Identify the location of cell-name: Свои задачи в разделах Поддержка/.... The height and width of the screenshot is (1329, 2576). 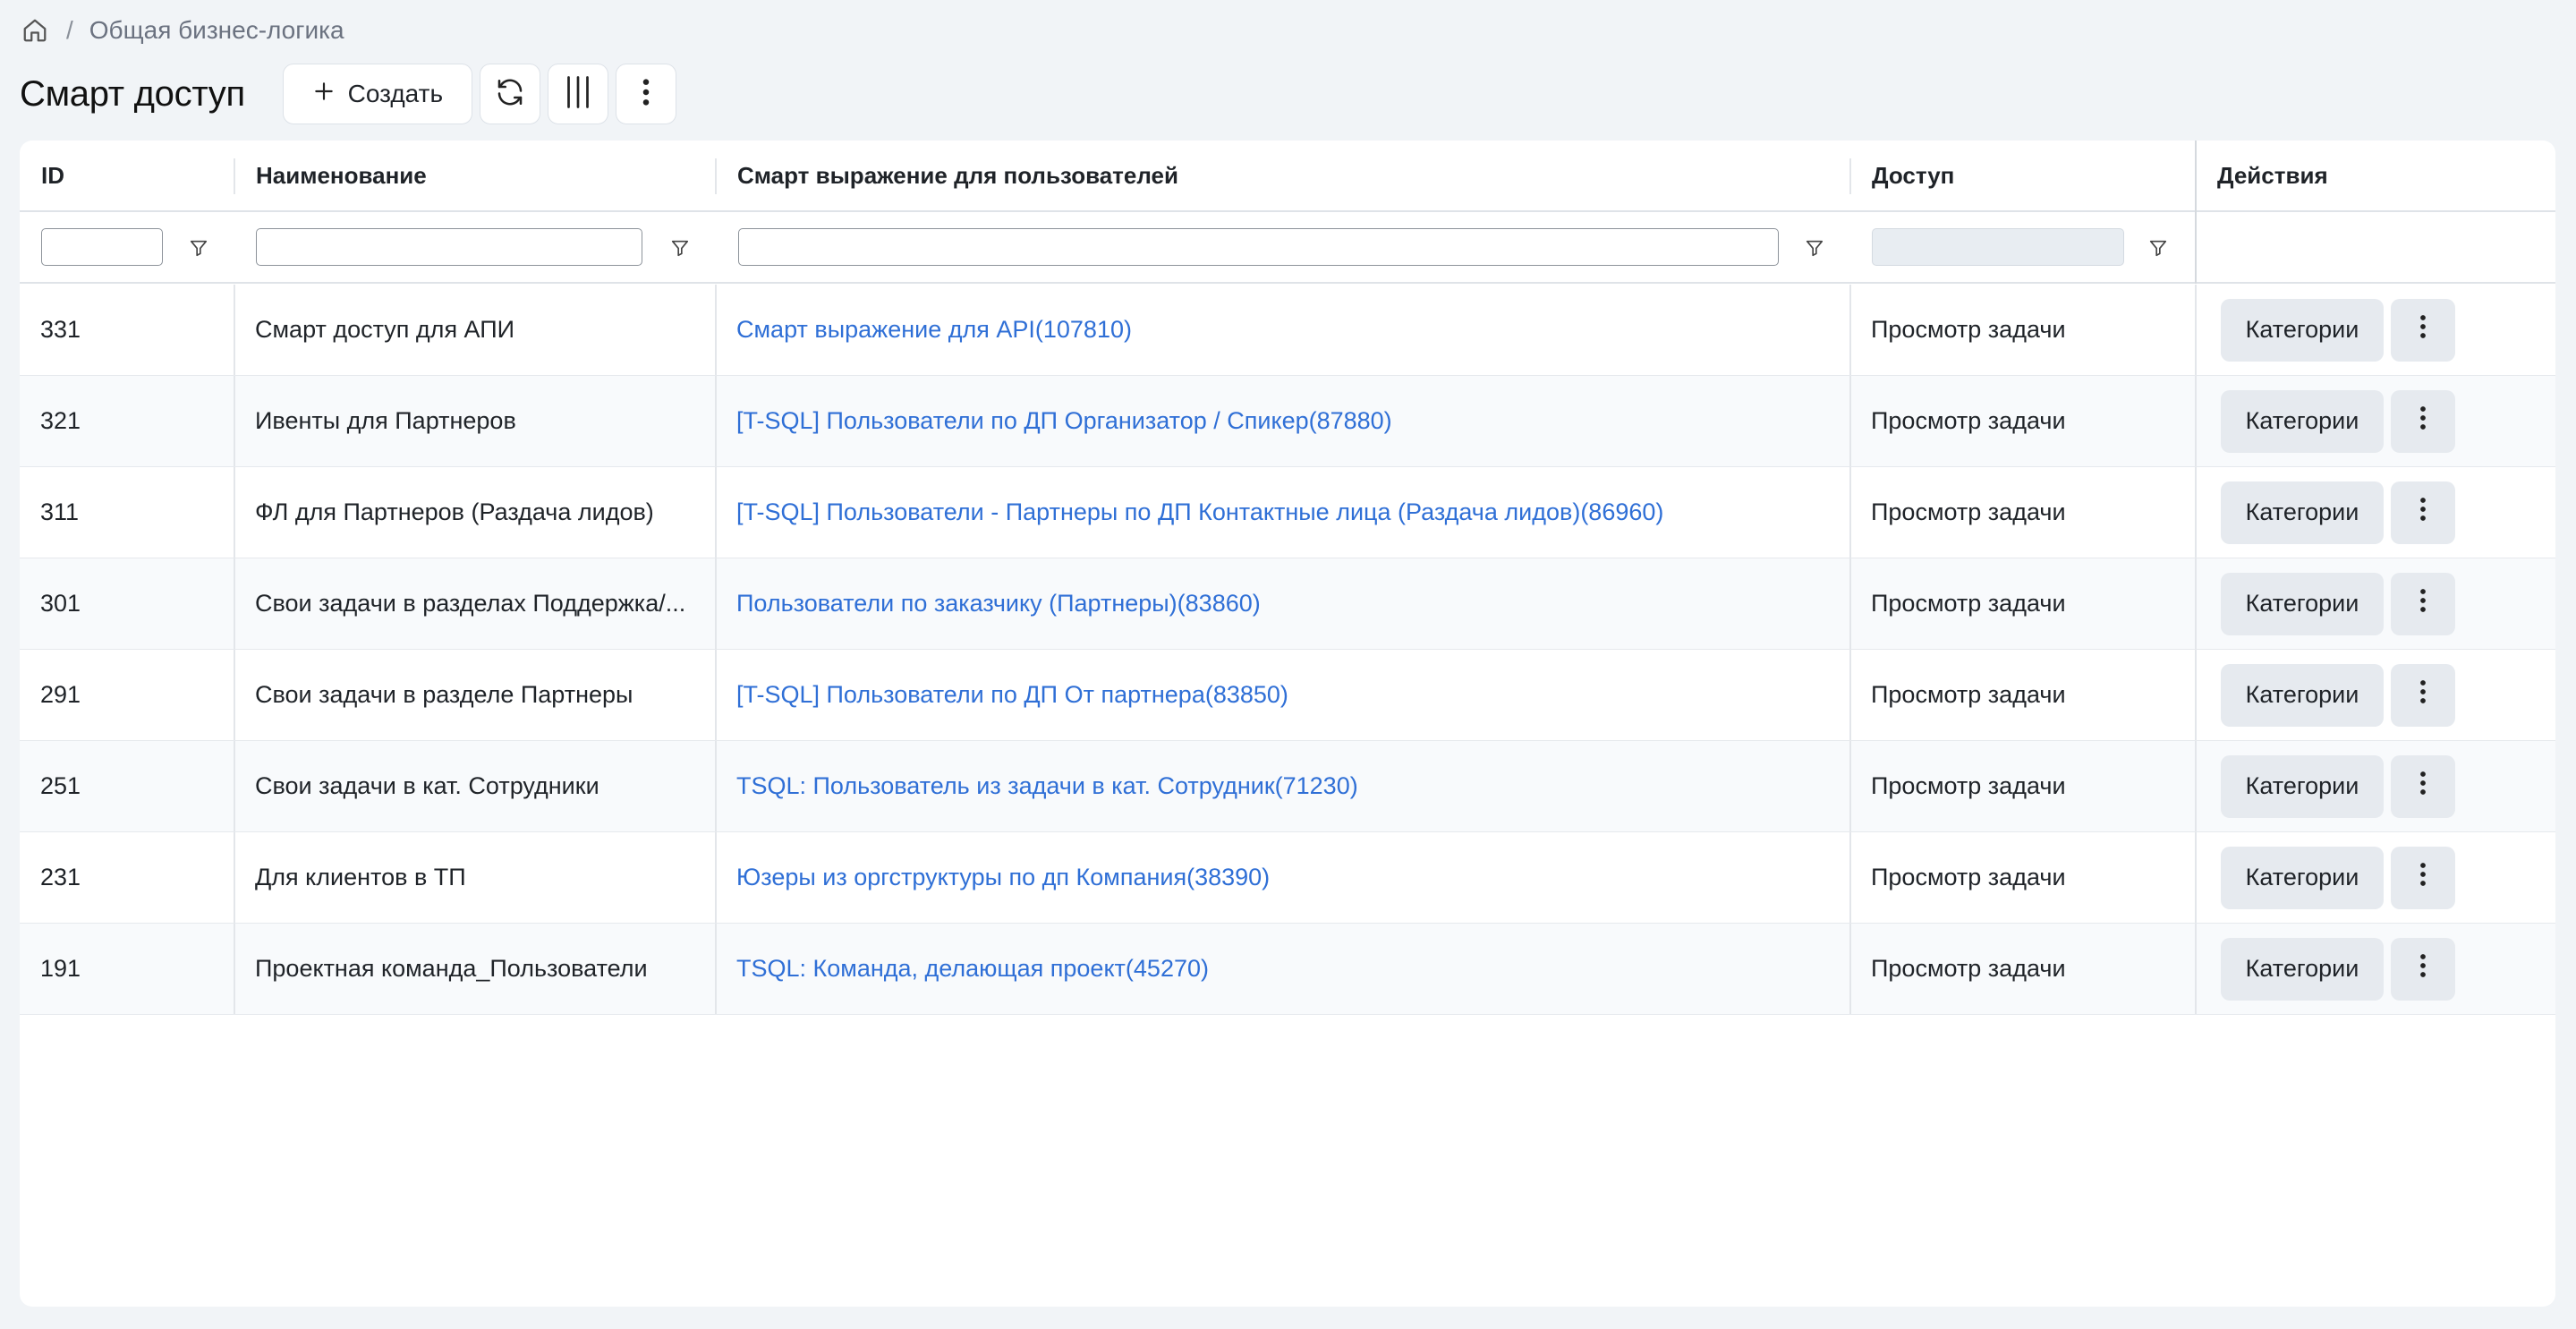
(470, 603).